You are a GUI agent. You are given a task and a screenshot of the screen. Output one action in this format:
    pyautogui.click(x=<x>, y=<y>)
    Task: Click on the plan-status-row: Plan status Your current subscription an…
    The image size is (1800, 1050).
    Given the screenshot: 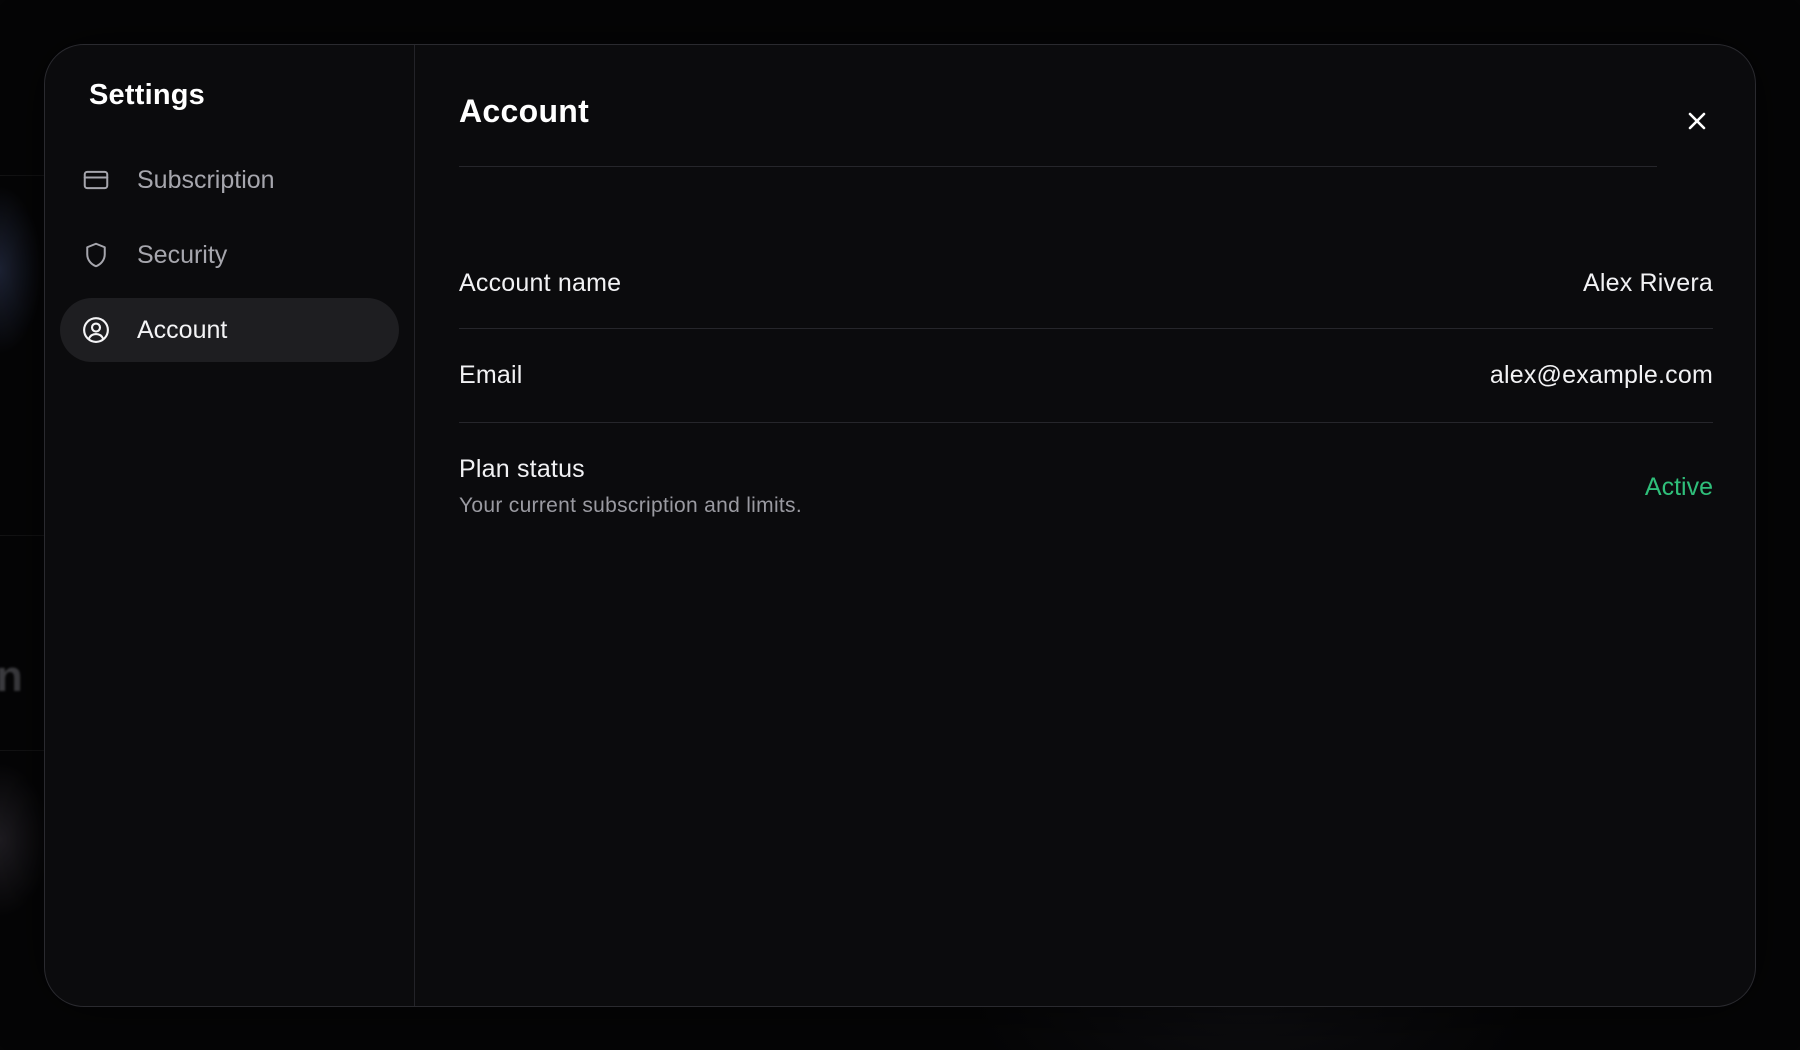 What is the action you would take?
    pyautogui.click(x=1086, y=478)
    